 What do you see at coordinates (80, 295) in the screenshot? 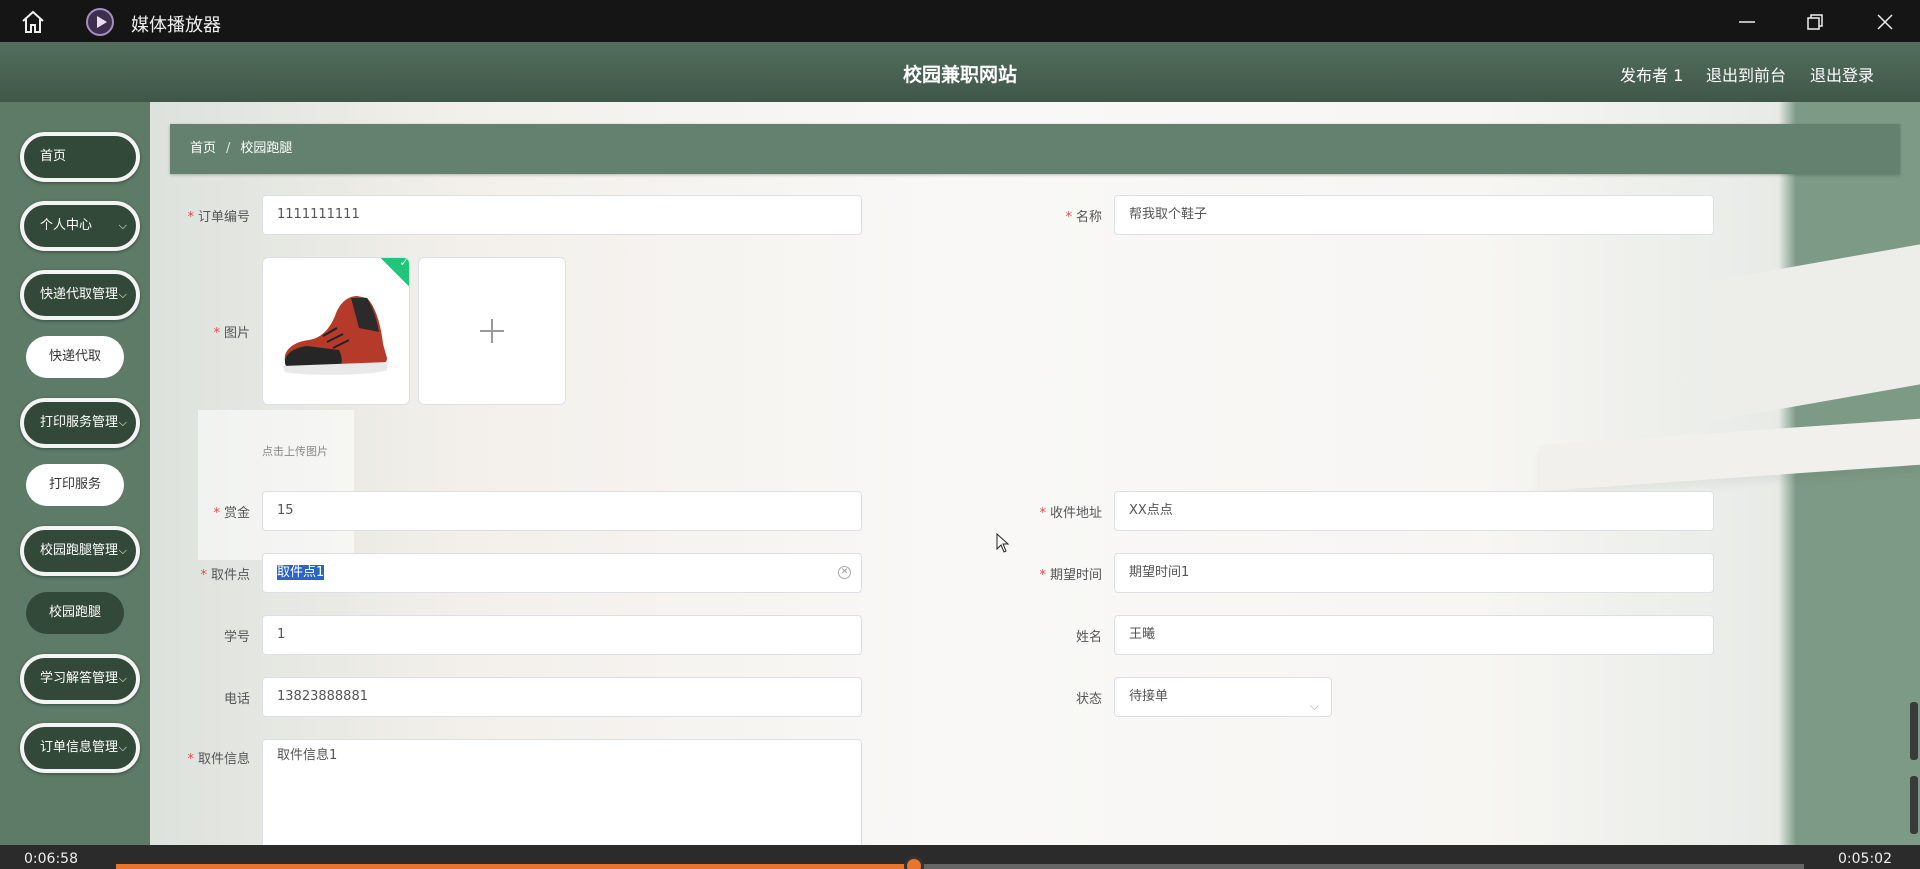
I see `sidebar-item-express-management: 快递代取管理 ⌵` at bounding box center [80, 295].